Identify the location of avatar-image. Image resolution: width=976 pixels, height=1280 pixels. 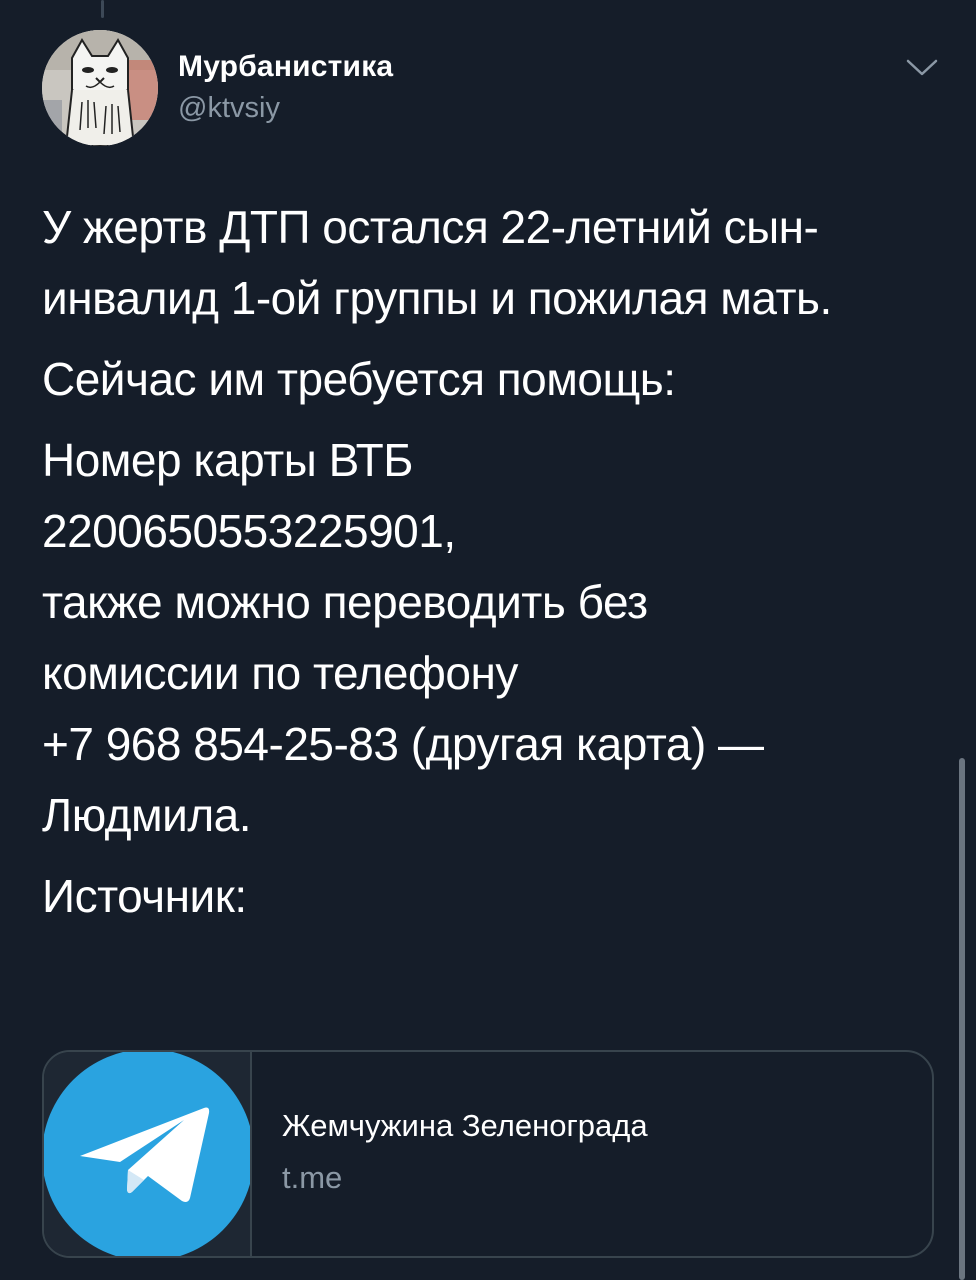
(100, 88).